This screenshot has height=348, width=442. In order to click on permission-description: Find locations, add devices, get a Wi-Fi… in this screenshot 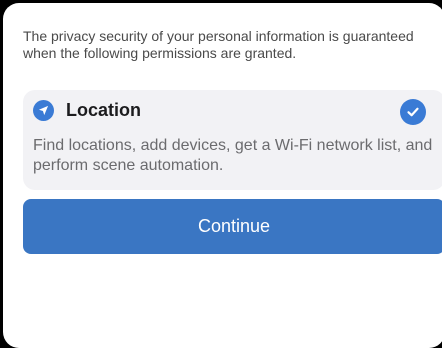, I will do `click(233, 155)`.